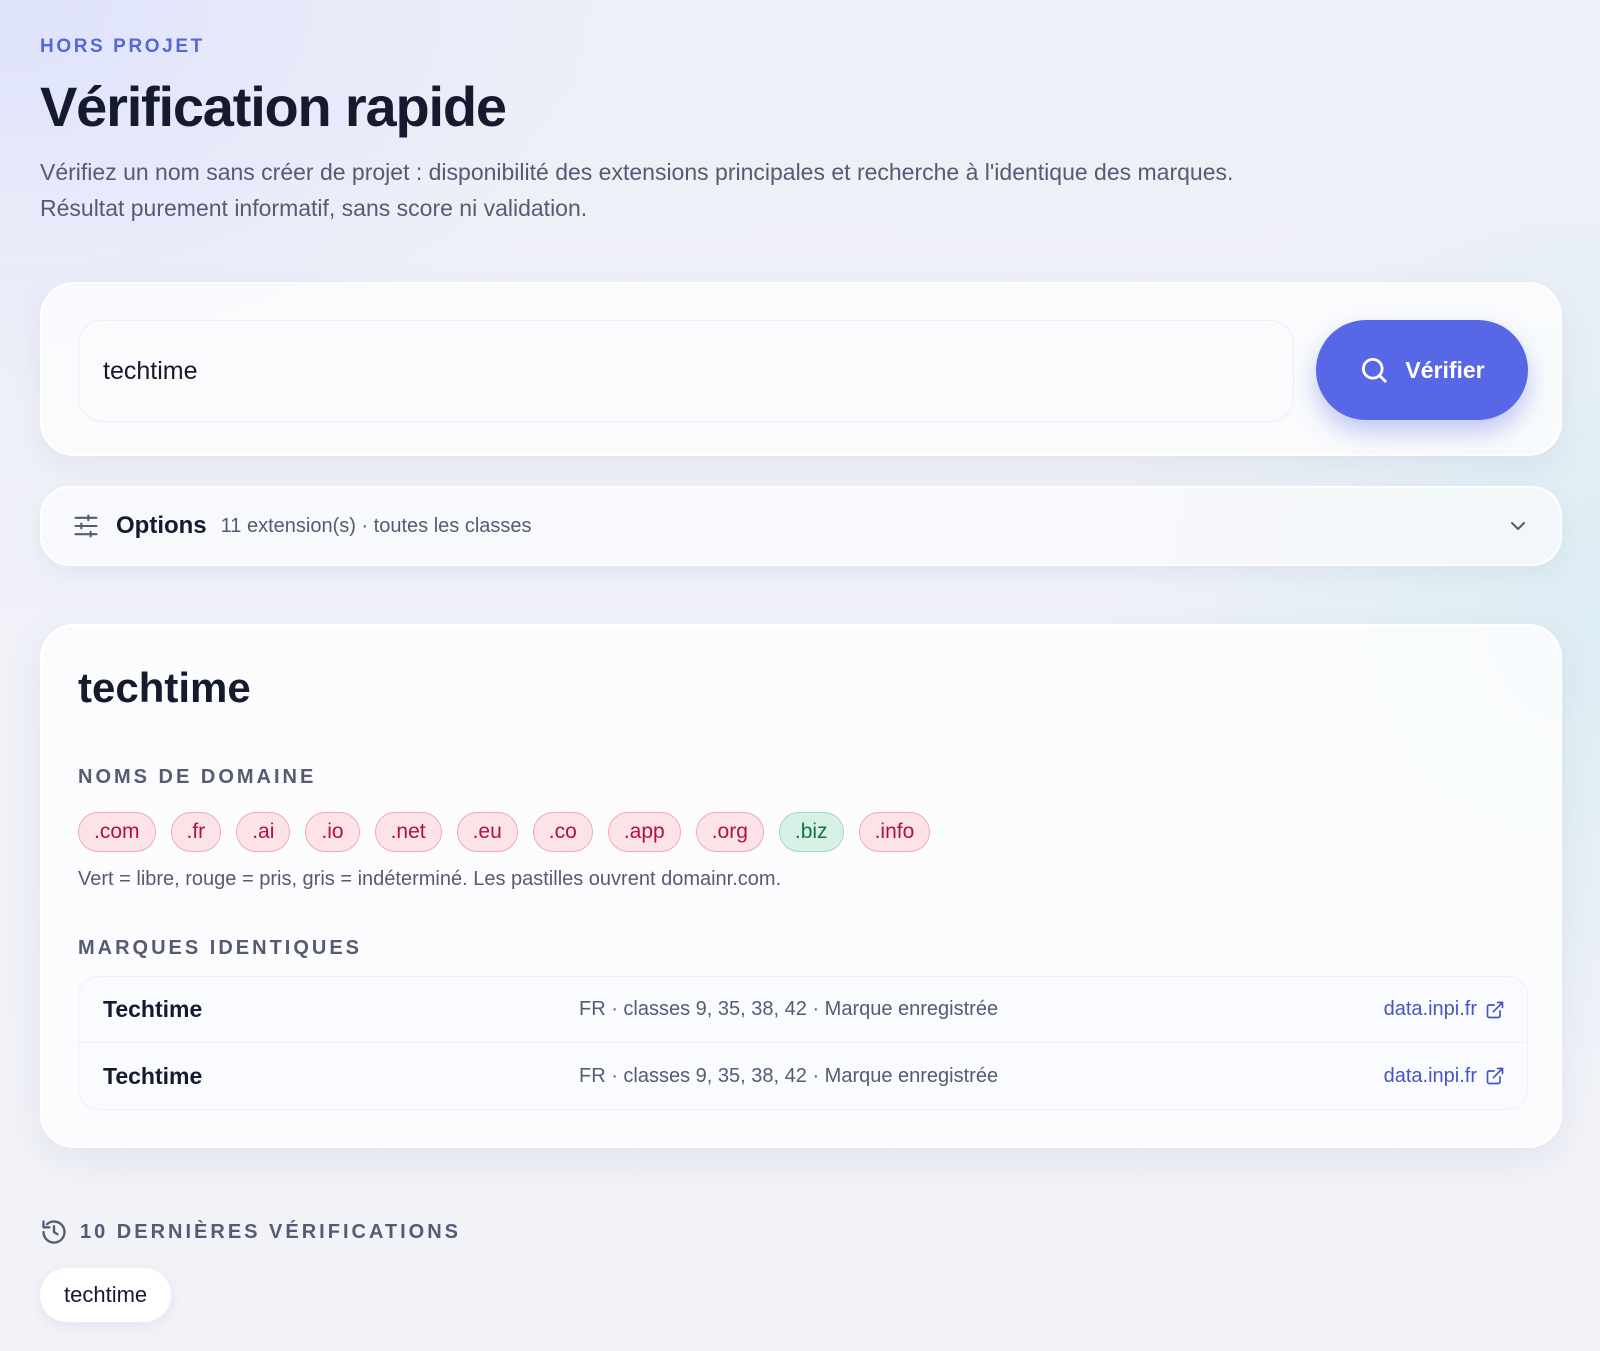 Image resolution: width=1600 pixels, height=1351 pixels. I want to click on verify-button: Vérifier, so click(1422, 370).